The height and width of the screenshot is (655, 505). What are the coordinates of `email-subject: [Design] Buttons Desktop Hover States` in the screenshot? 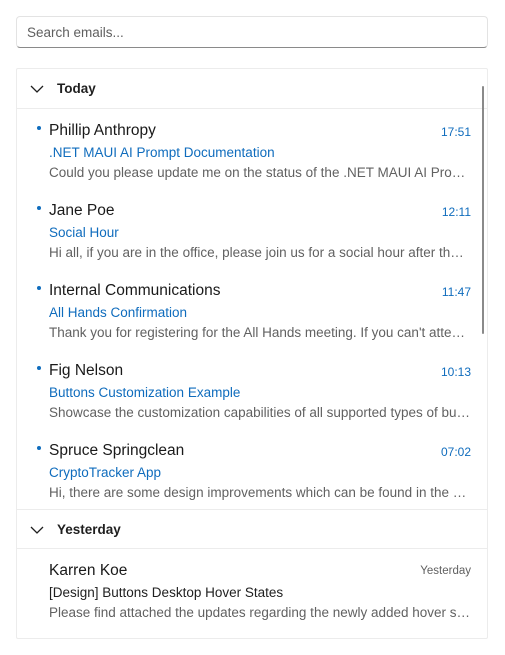 It's located at (166, 592).